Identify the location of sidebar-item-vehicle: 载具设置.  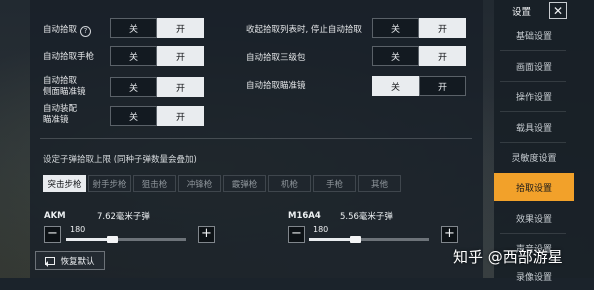
(534, 127).